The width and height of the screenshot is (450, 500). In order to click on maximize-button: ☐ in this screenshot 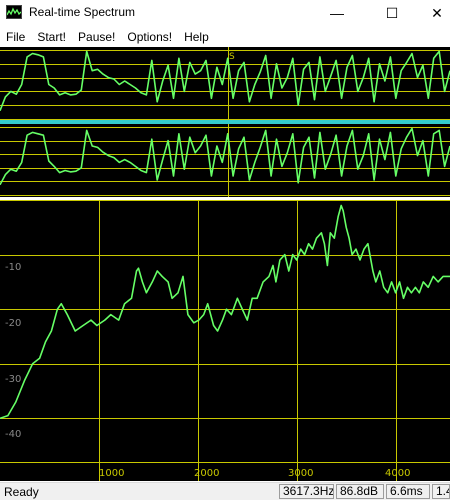, I will do `click(392, 13)`.